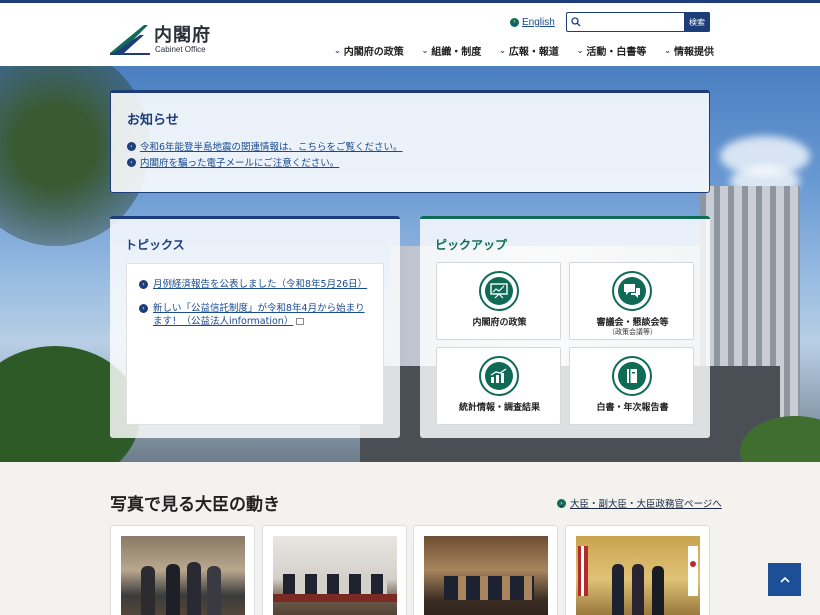 The height and width of the screenshot is (615, 820). I want to click on search-button: 検索, so click(697, 22).